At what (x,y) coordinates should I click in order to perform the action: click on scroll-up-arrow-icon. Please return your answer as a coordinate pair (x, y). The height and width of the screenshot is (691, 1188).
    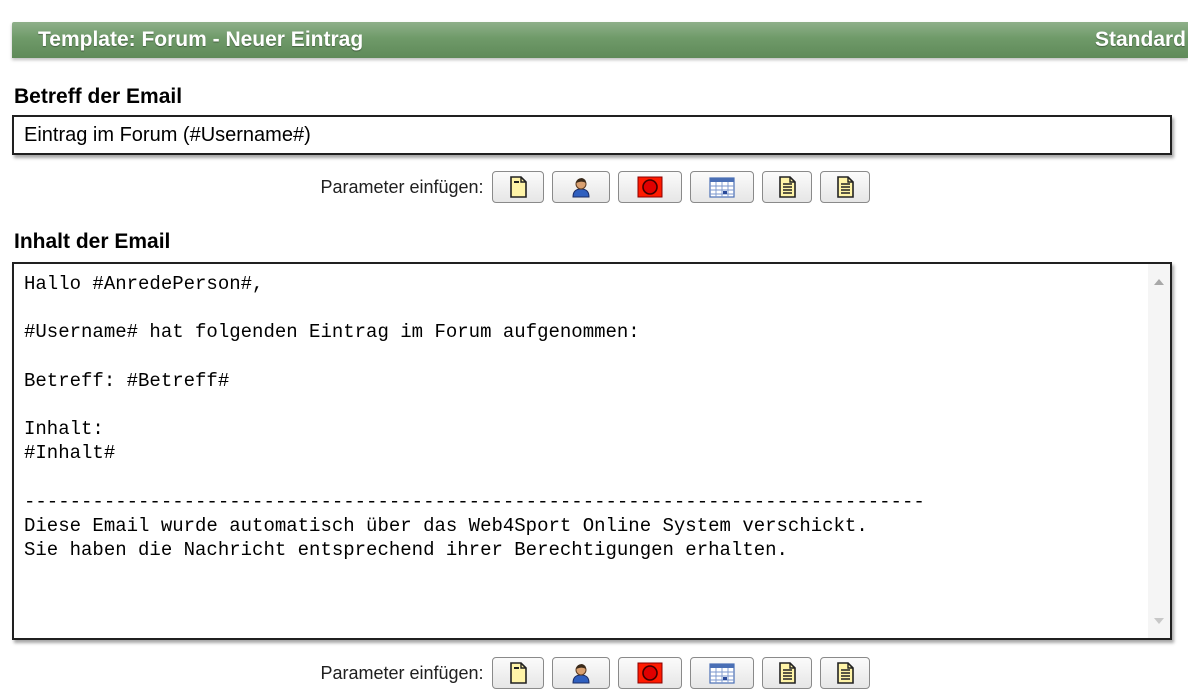
    Looking at the image, I should click on (1159, 282).